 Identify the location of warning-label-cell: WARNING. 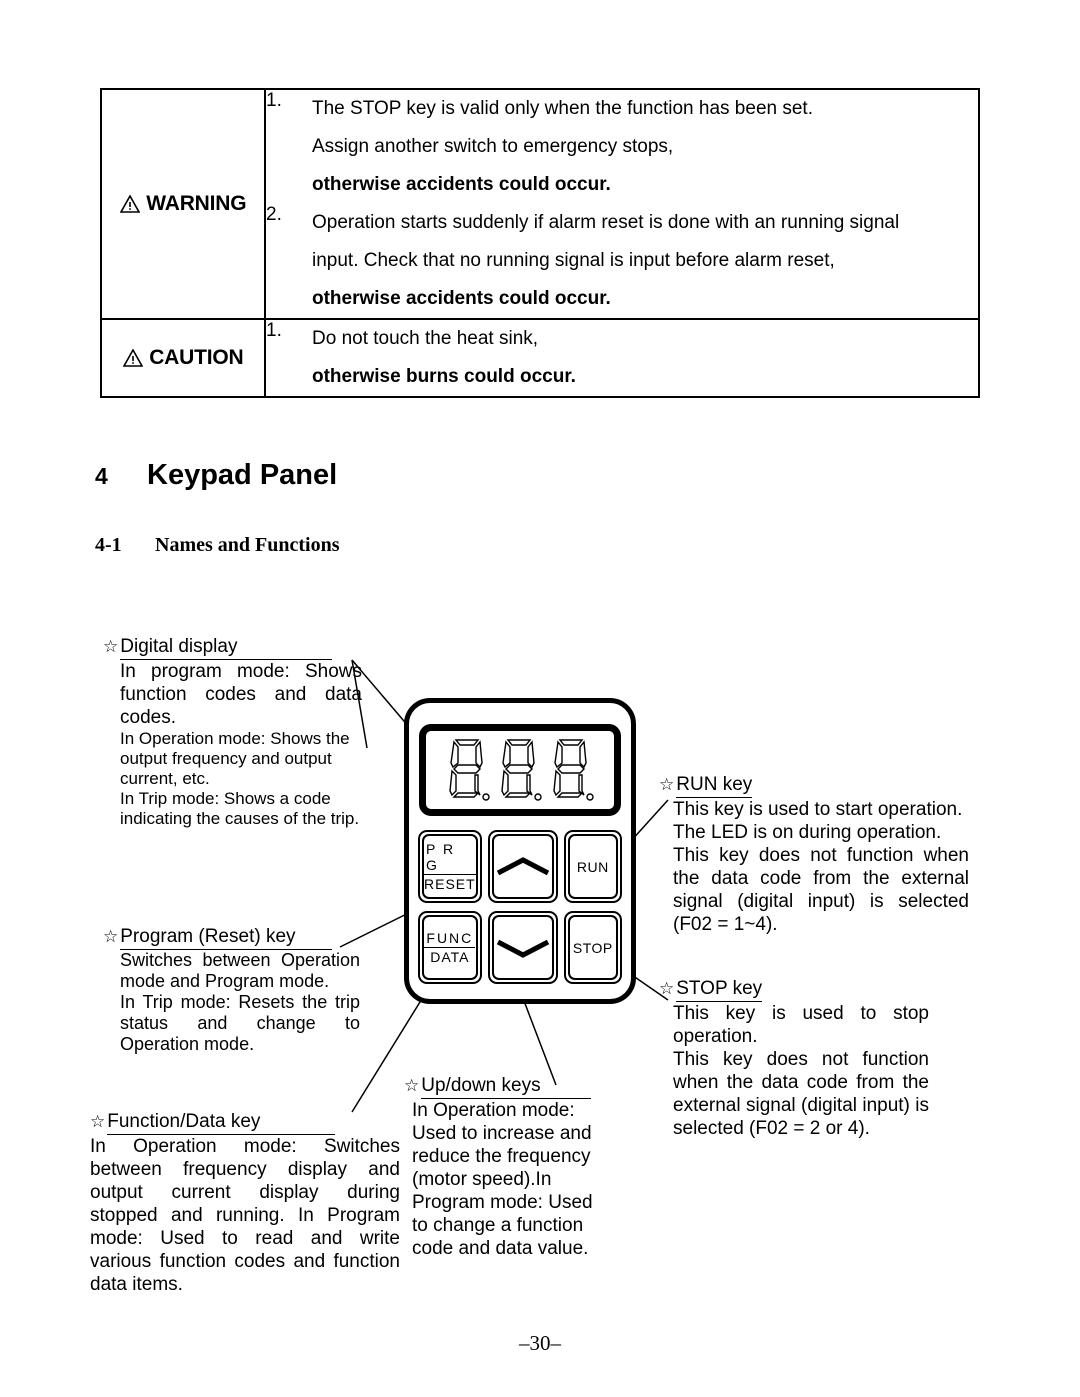
(183, 204).